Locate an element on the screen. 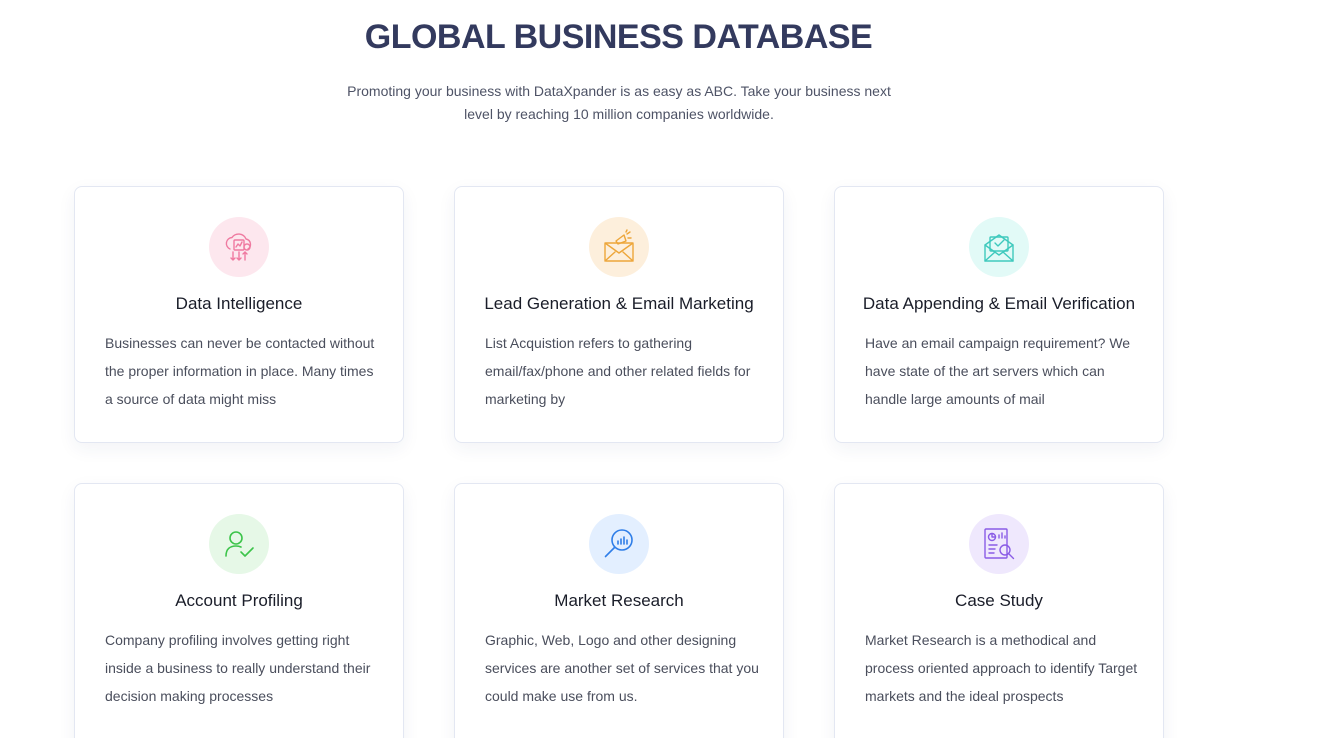  verified-envelope-icon is located at coordinates (999, 247).